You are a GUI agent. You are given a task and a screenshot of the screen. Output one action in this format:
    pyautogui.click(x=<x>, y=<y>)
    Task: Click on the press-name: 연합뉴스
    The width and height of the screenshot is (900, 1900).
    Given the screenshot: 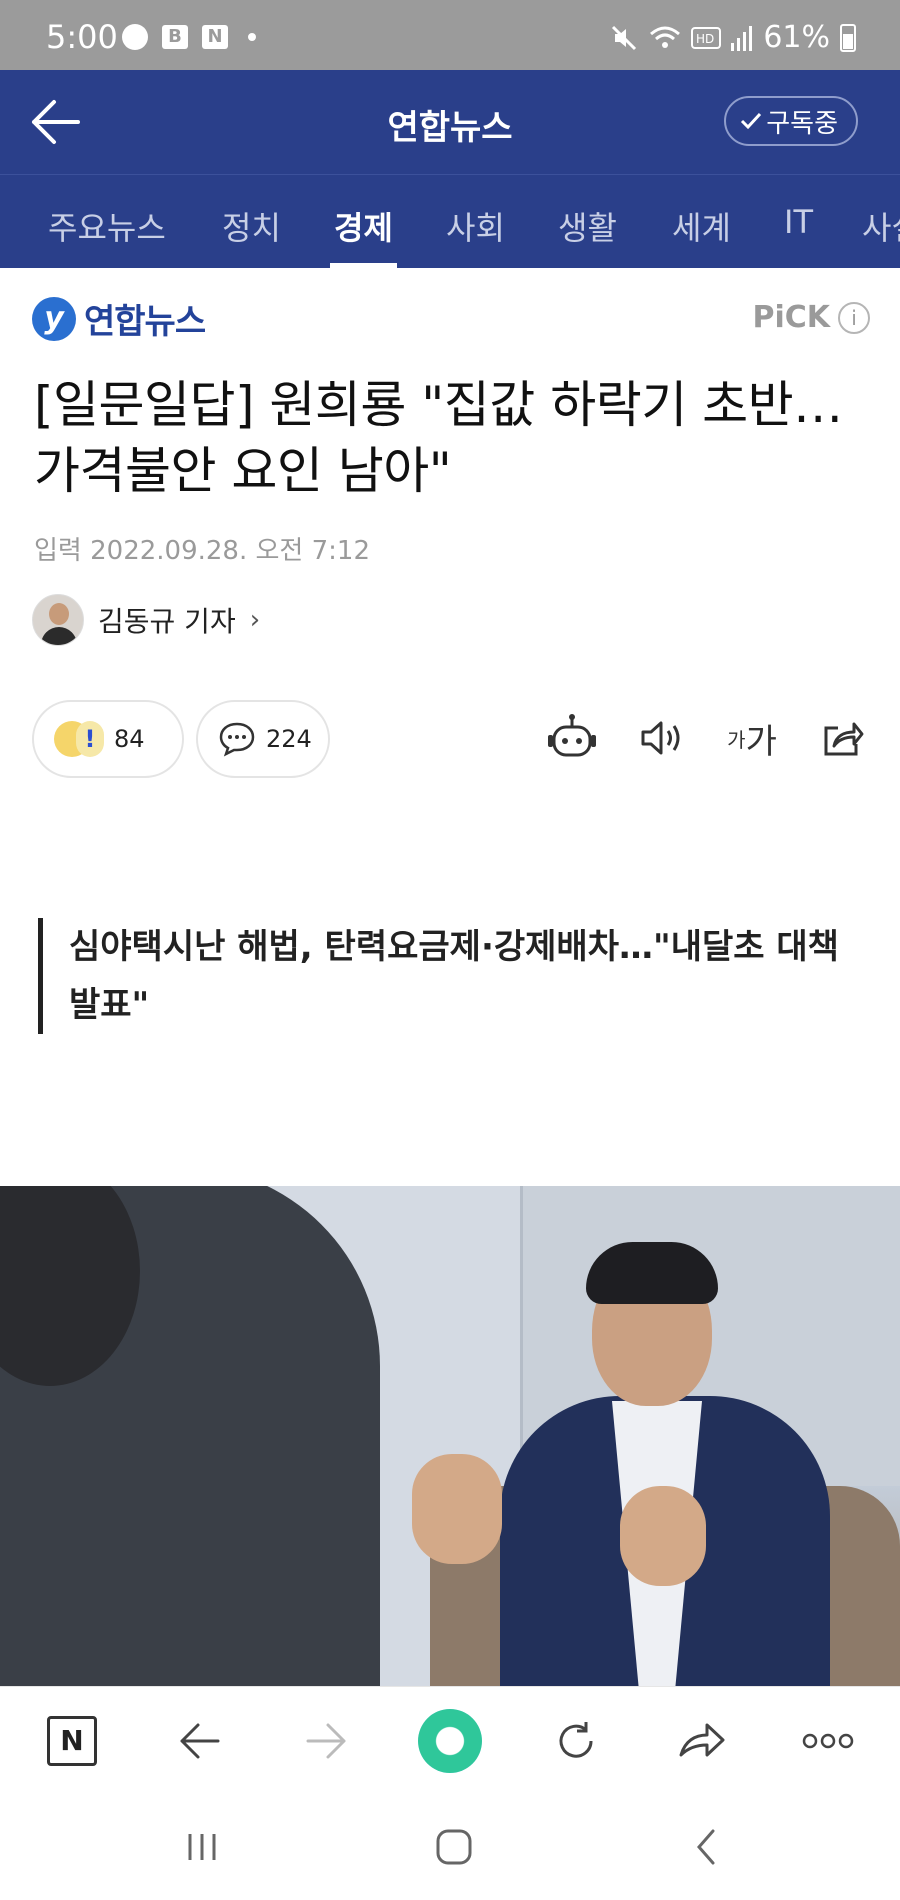 What is the action you would take?
    pyautogui.click(x=145, y=322)
    